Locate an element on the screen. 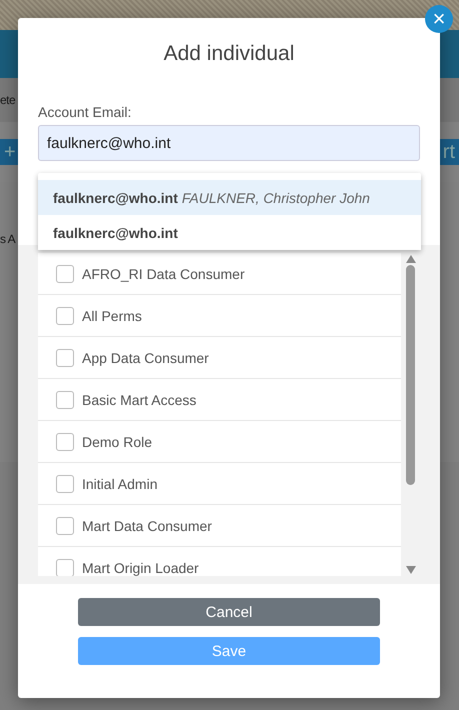 The width and height of the screenshot is (459, 710). role-label: All Perms is located at coordinates (112, 316).